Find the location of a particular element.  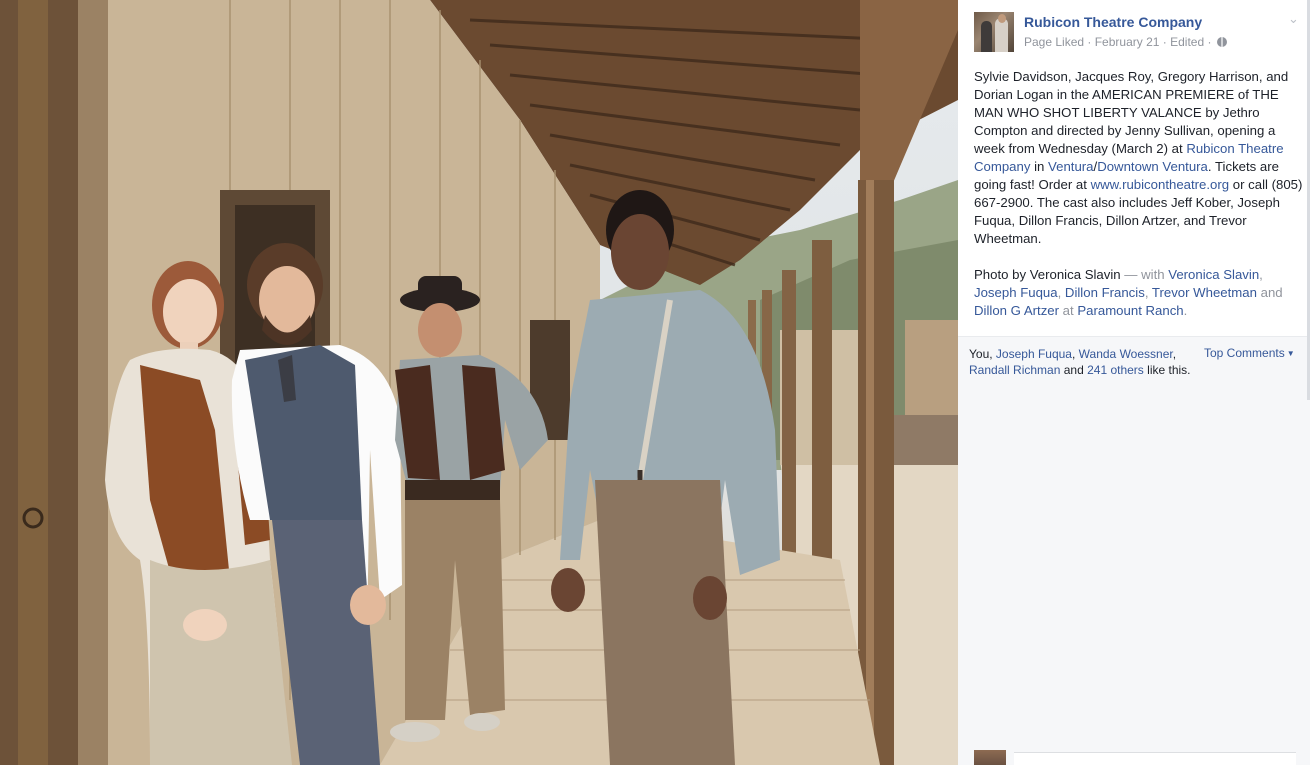

likes-you: You, is located at coordinates (982, 354).